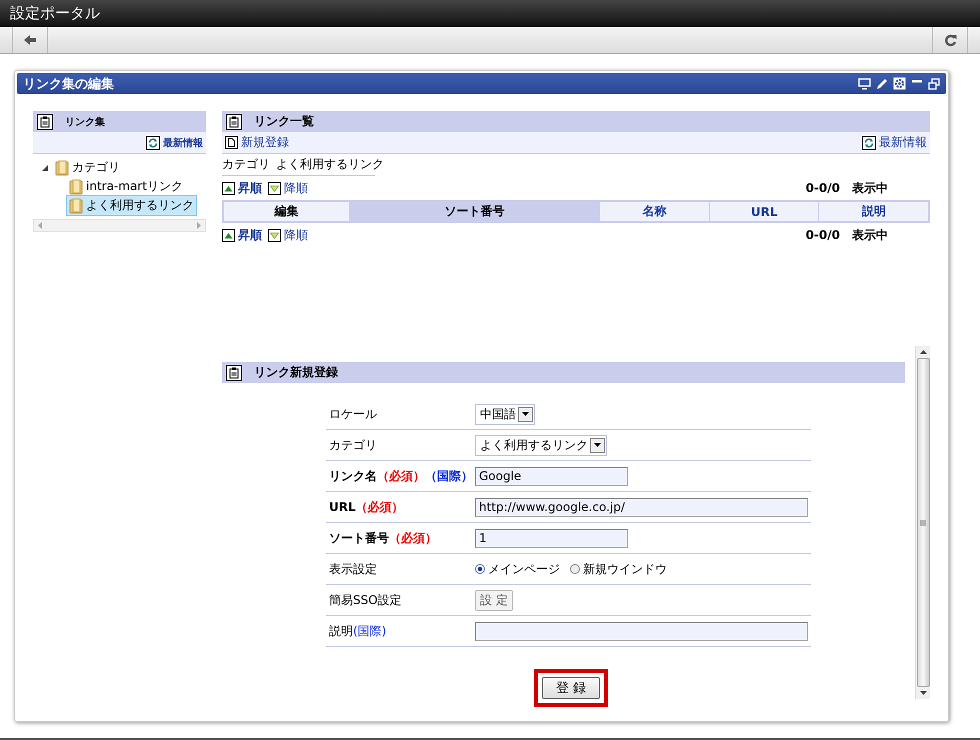 The height and width of the screenshot is (740, 980). Describe the element at coordinates (284, 121) in the screenshot. I see `section-title: リンク一覧` at that location.